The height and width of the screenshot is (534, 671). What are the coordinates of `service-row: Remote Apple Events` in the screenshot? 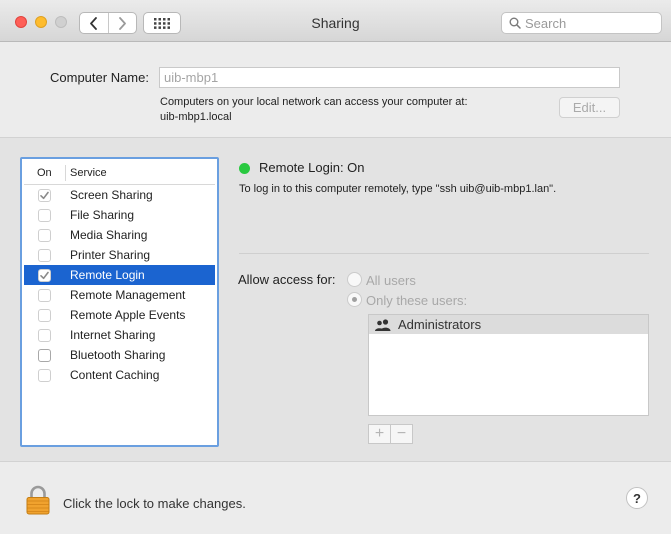 It's located at (119, 315).